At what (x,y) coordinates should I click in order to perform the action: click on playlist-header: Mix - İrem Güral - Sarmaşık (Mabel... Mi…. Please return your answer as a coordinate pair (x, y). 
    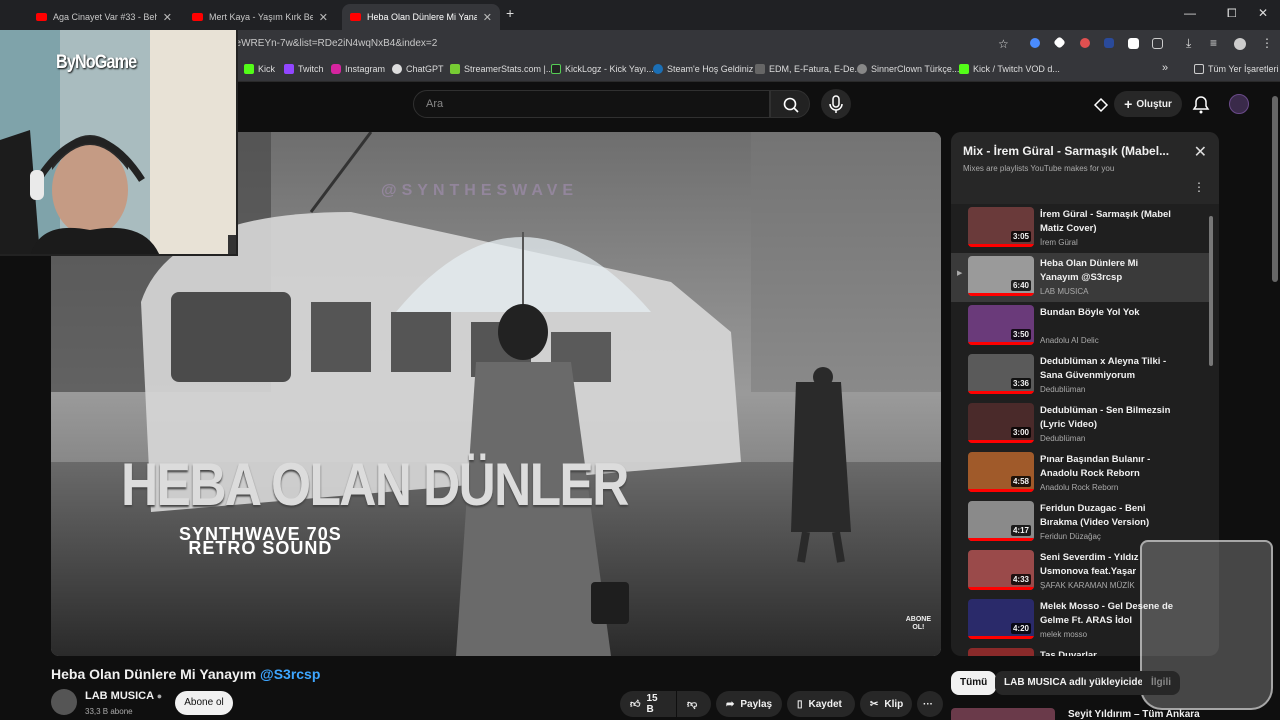
    Looking at the image, I should click on (1085, 168).